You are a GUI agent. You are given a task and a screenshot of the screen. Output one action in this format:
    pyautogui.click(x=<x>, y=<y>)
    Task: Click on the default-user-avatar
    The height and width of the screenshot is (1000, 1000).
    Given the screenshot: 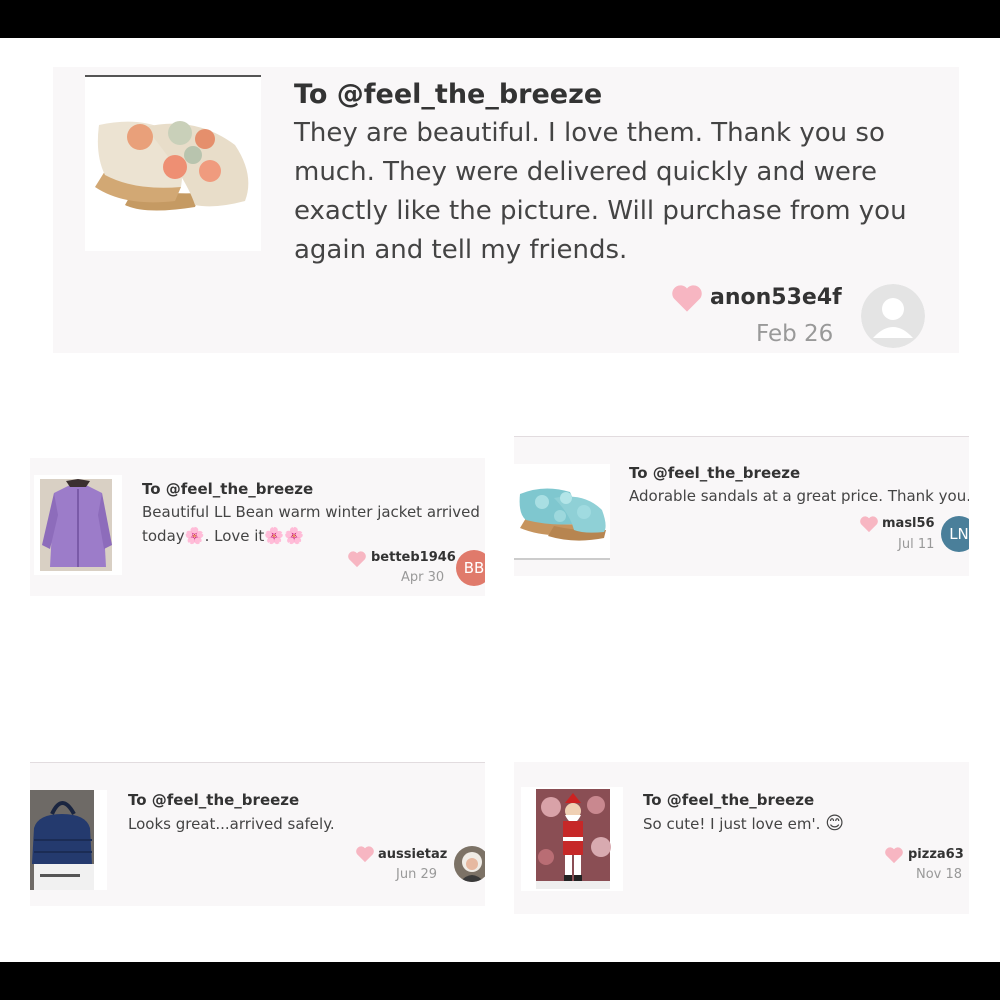 What is the action you would take?
    pyautogui.click(x=893, y=316)
    